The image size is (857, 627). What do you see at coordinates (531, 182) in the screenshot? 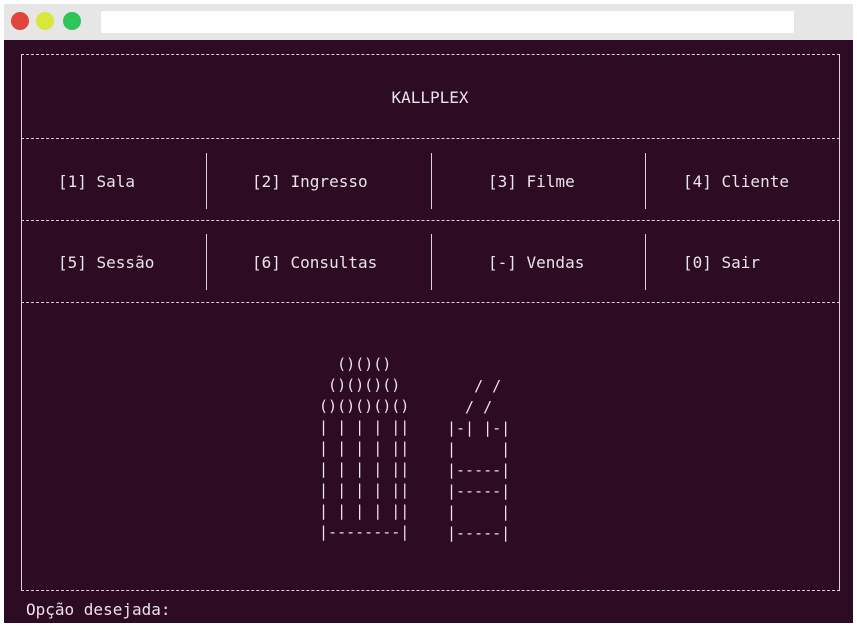
I see `menu-item-filme: [3] Filme` at bounding box center [531, 182].